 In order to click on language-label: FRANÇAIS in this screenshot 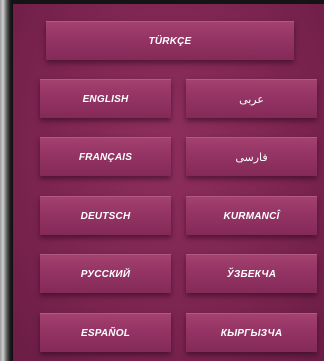, I will do `click(105, 157)`.